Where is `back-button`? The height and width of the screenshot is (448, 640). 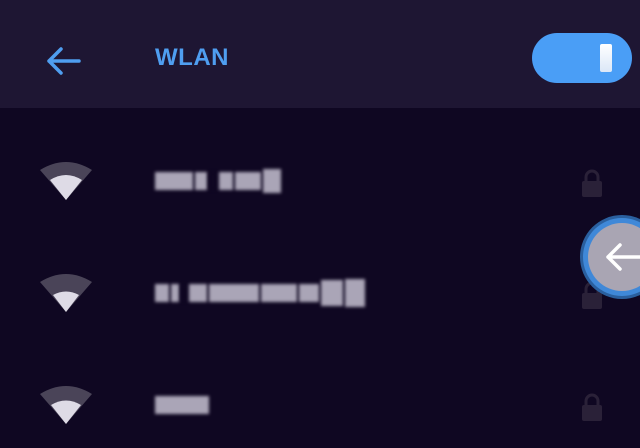 back-button is located at coordinates (63, 61).